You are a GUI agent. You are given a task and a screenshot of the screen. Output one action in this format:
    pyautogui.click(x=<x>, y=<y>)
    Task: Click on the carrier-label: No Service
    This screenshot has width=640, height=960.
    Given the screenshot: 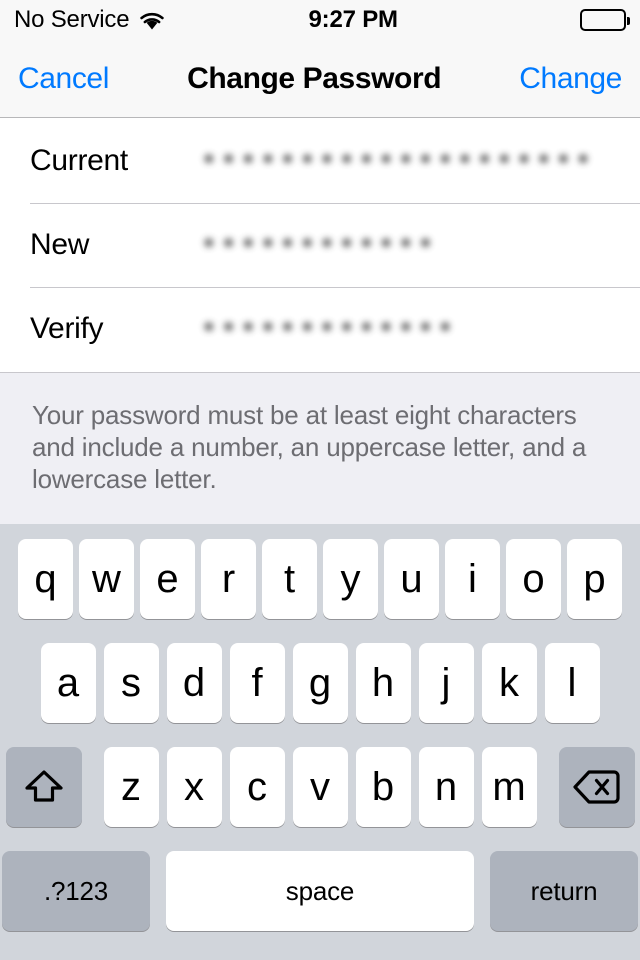 What is the action you would take?
    pyautogui.click(x=72, y=19)
    